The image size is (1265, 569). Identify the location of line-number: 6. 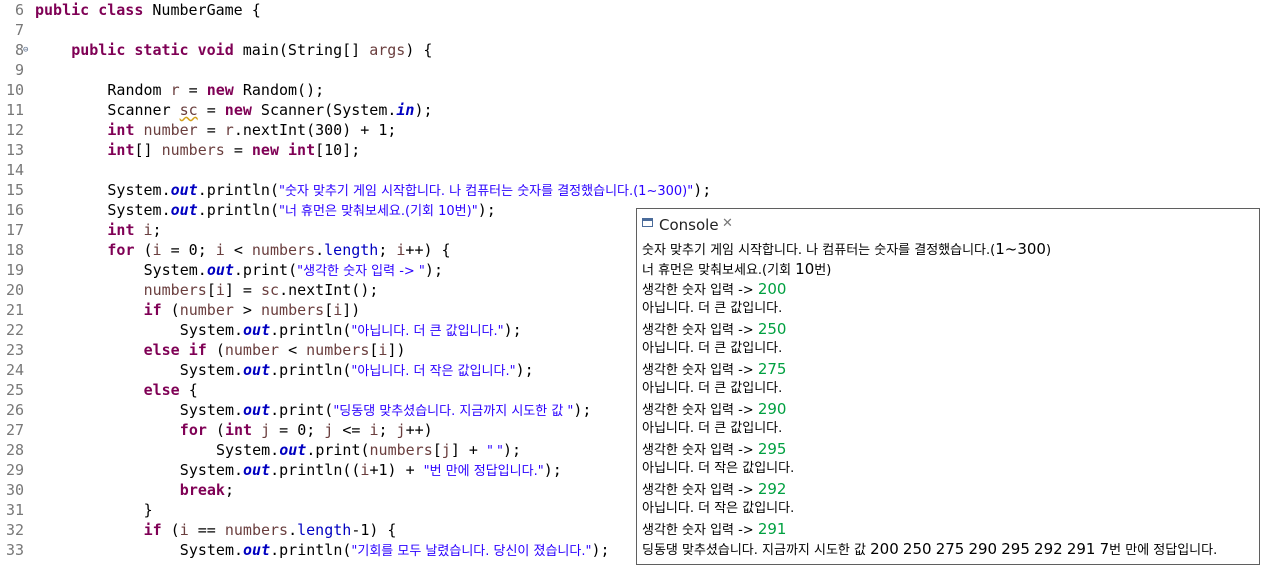
(19, 10).